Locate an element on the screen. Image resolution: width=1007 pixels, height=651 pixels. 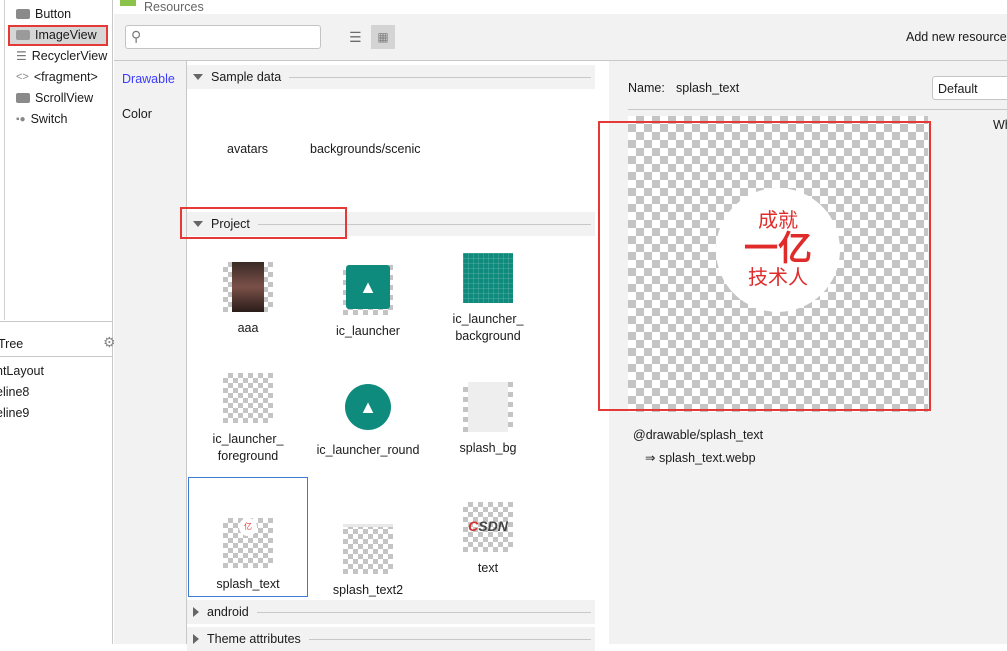
dialog-title: Resources is located at coordinates (174, 7).